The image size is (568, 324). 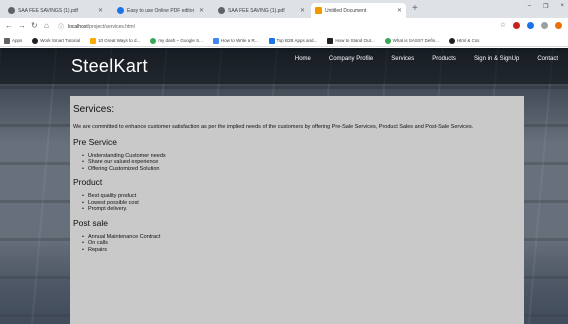 I want to click on site-logo: SteelKart, so click(x=109, y=66).